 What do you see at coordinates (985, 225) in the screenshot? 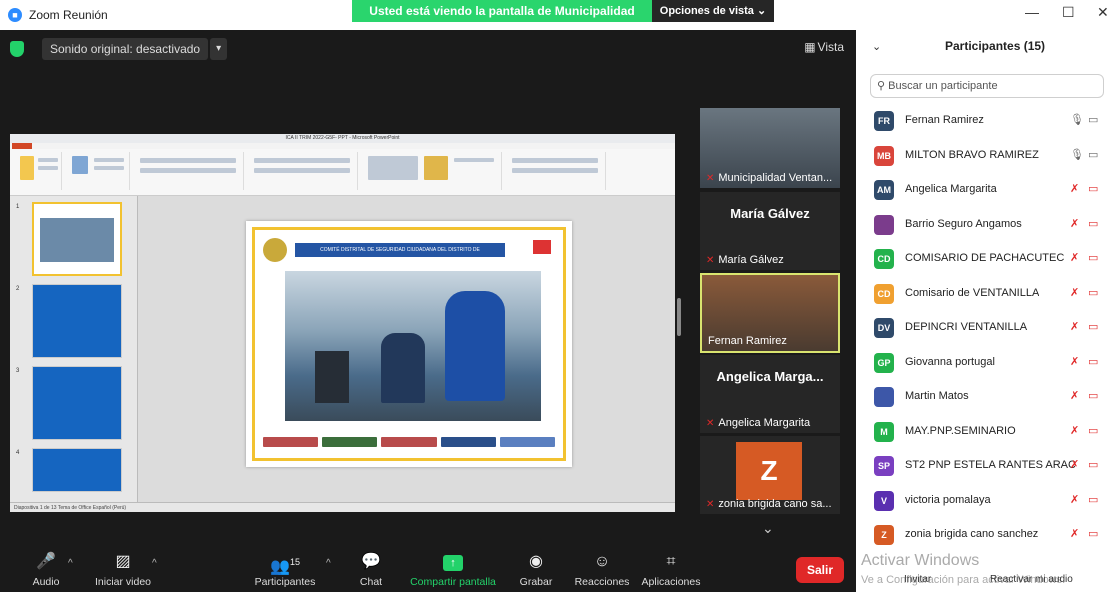
I see `participant-row: Barrio Seguro Angamos ✗ ▭` at bounding box center [985, 225].